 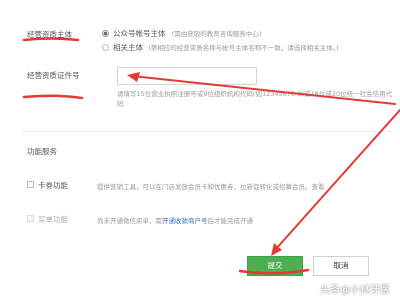 I want to click on buy-desc-after: 后才能完成开通, so click(x=230, y=221).